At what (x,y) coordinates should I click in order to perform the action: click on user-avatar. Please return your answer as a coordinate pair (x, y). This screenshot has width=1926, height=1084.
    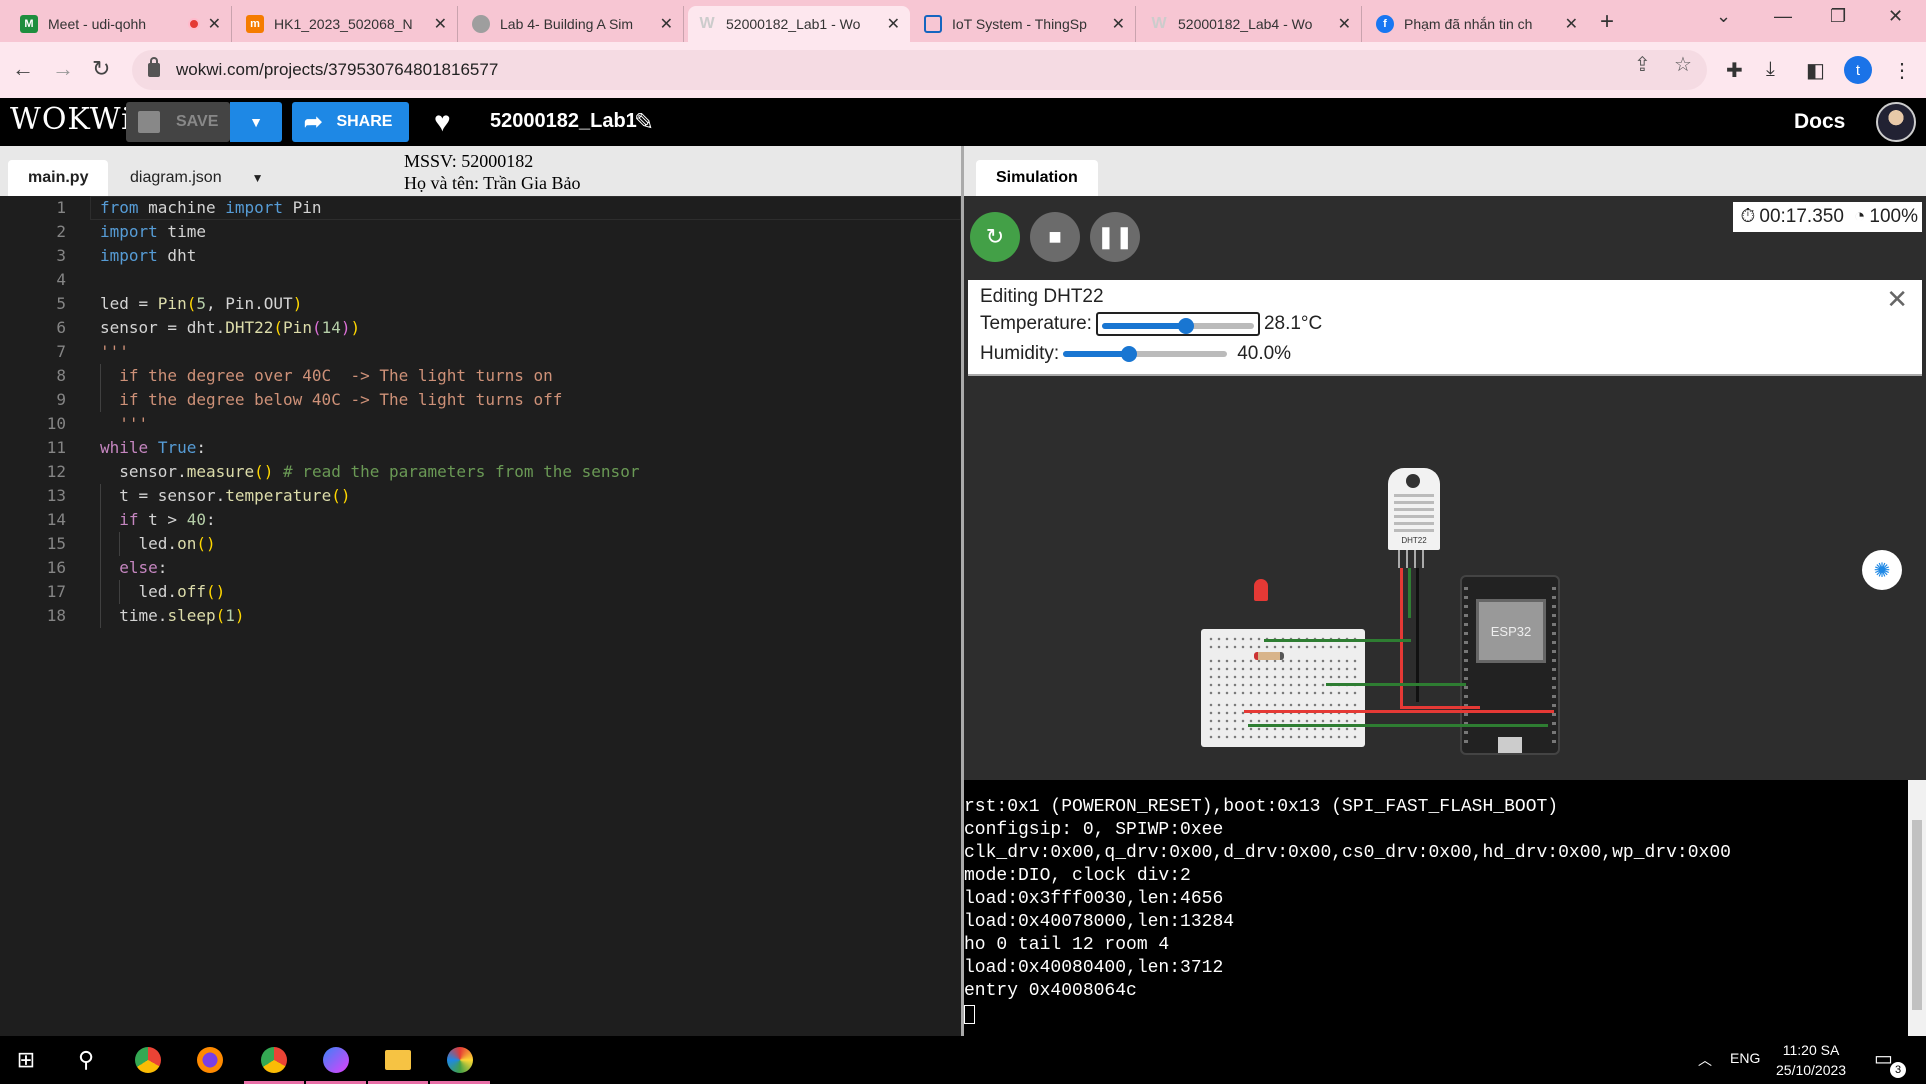
    Looking at the image, I should click on (1896, 122).